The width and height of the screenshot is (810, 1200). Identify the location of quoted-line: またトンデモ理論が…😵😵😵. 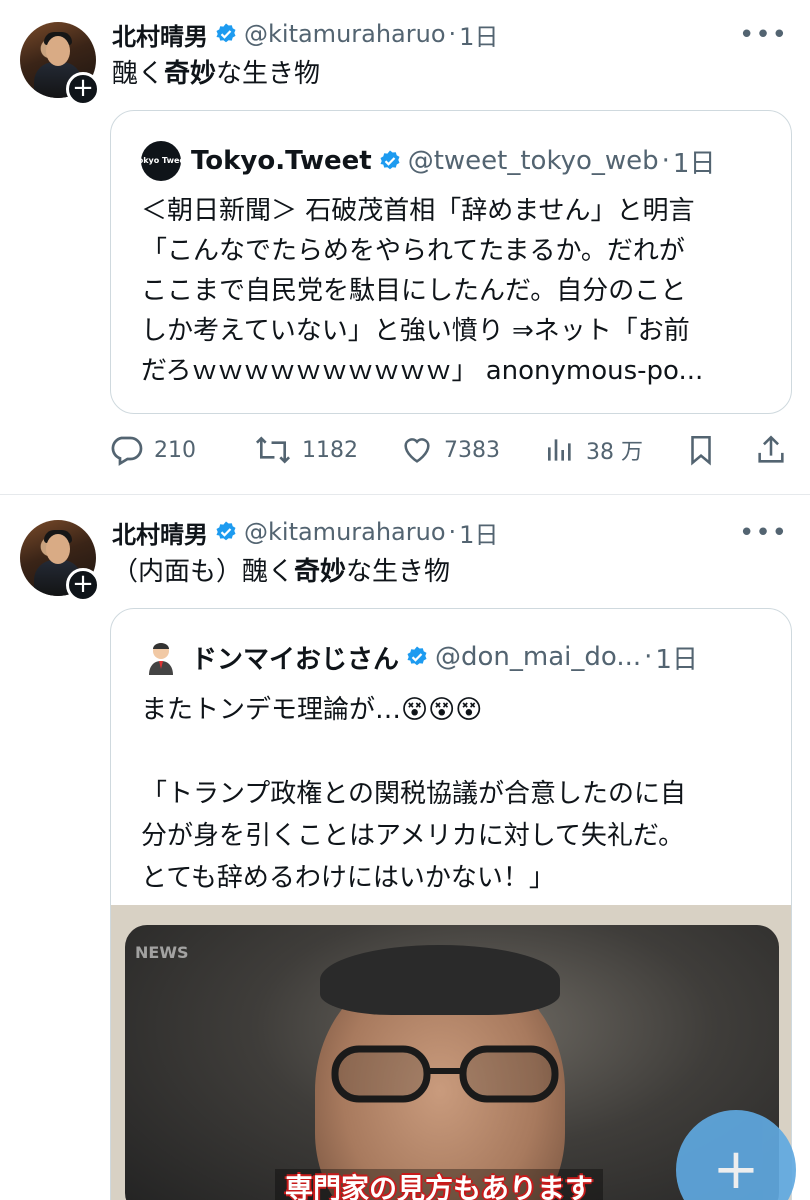
(312, 710).